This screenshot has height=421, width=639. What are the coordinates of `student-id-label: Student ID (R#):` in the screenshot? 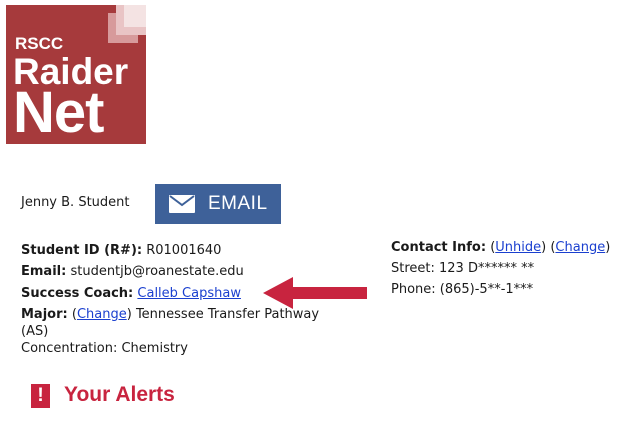 It's located at (82, 250).